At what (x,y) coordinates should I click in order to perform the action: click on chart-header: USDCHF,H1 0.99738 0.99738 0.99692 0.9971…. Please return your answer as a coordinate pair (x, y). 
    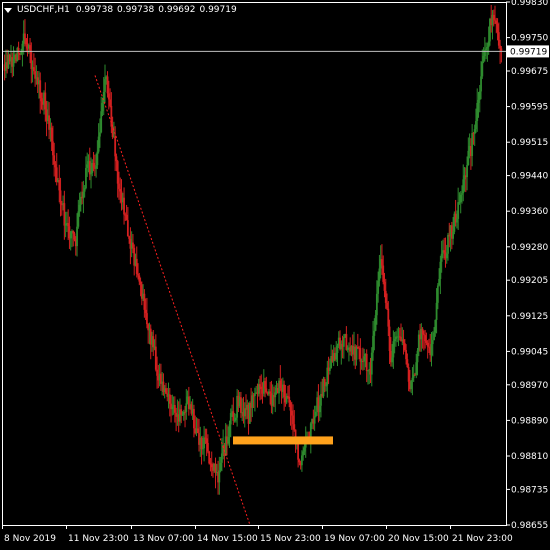
    Looking at the image, I should click on (122, 10).